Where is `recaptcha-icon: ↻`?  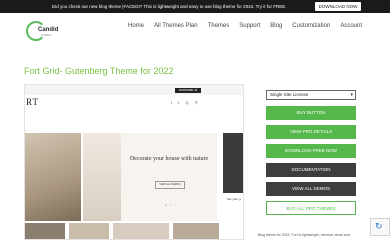
recaptcha-icon: ↻ is located at coordinates (379, 226).